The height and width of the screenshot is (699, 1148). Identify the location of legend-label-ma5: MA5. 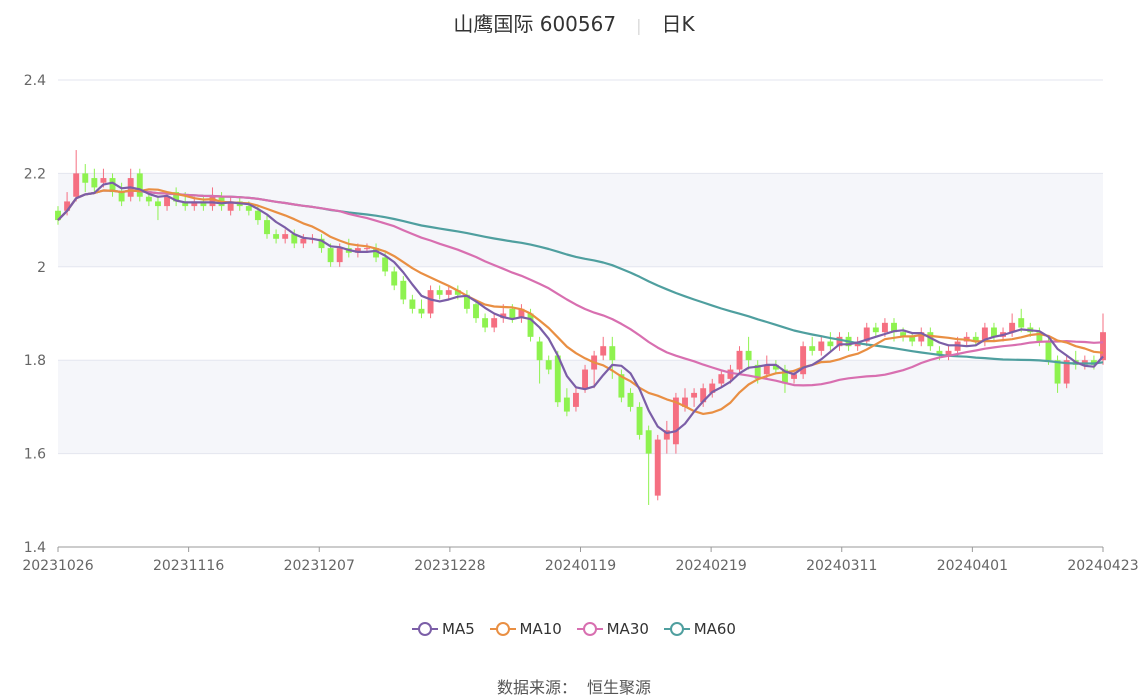
(458, 629).